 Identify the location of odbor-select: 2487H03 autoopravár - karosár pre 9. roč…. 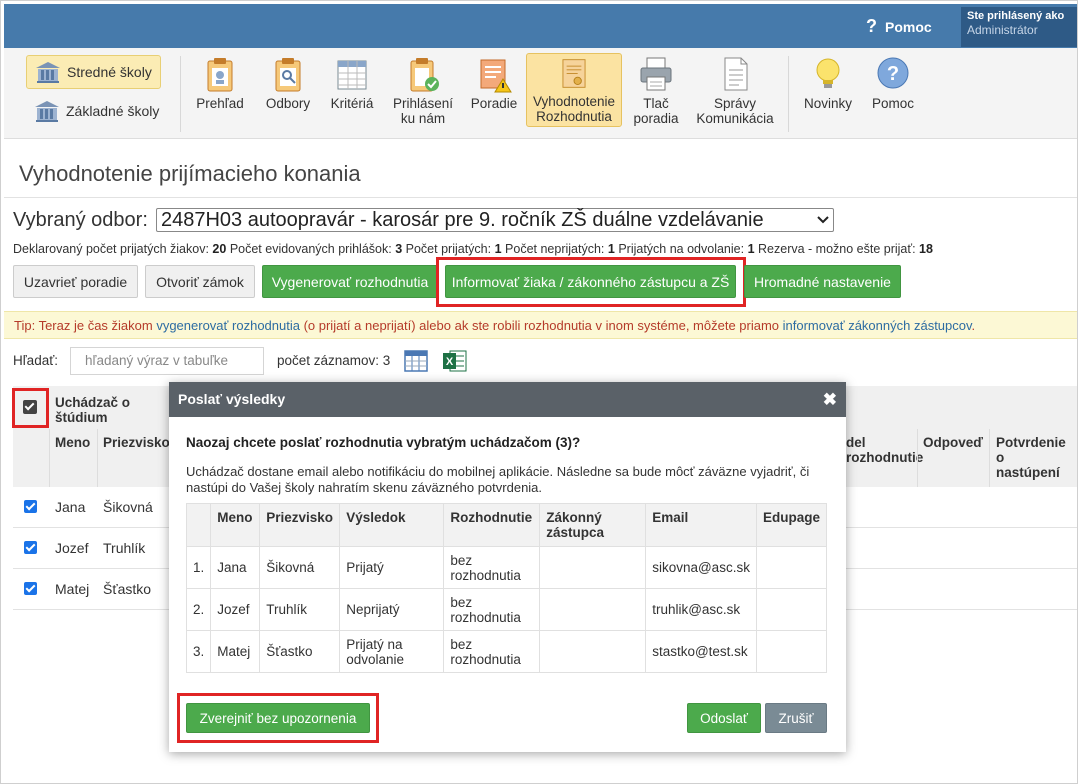
(495, 220).